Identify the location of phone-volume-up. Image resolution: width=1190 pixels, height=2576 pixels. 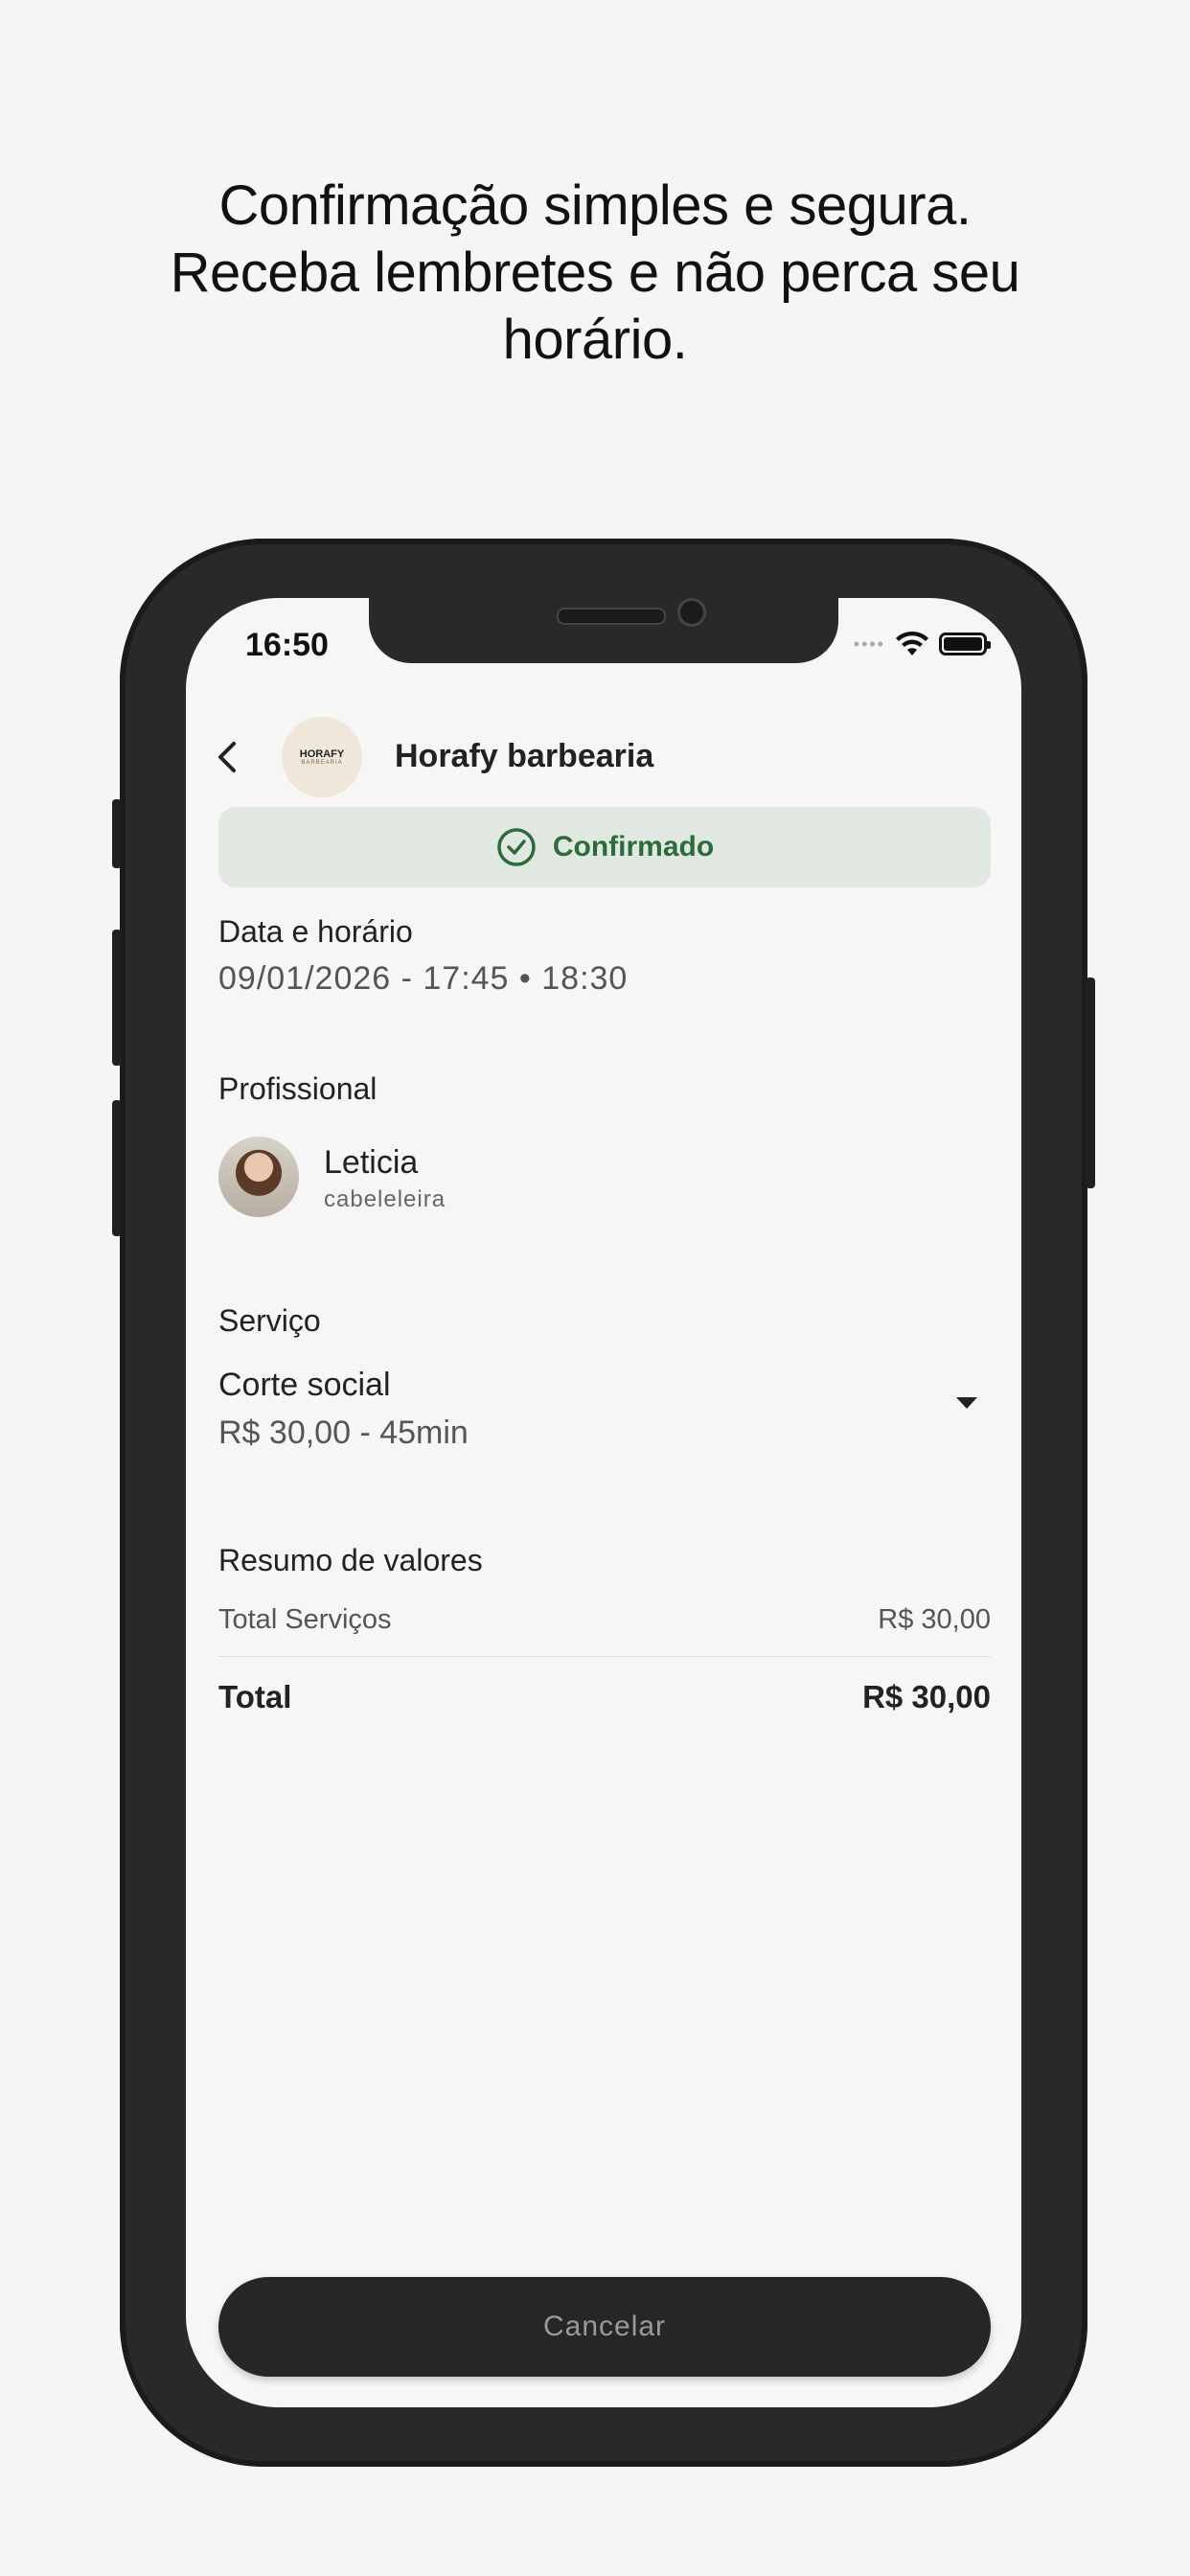
(117, 998).